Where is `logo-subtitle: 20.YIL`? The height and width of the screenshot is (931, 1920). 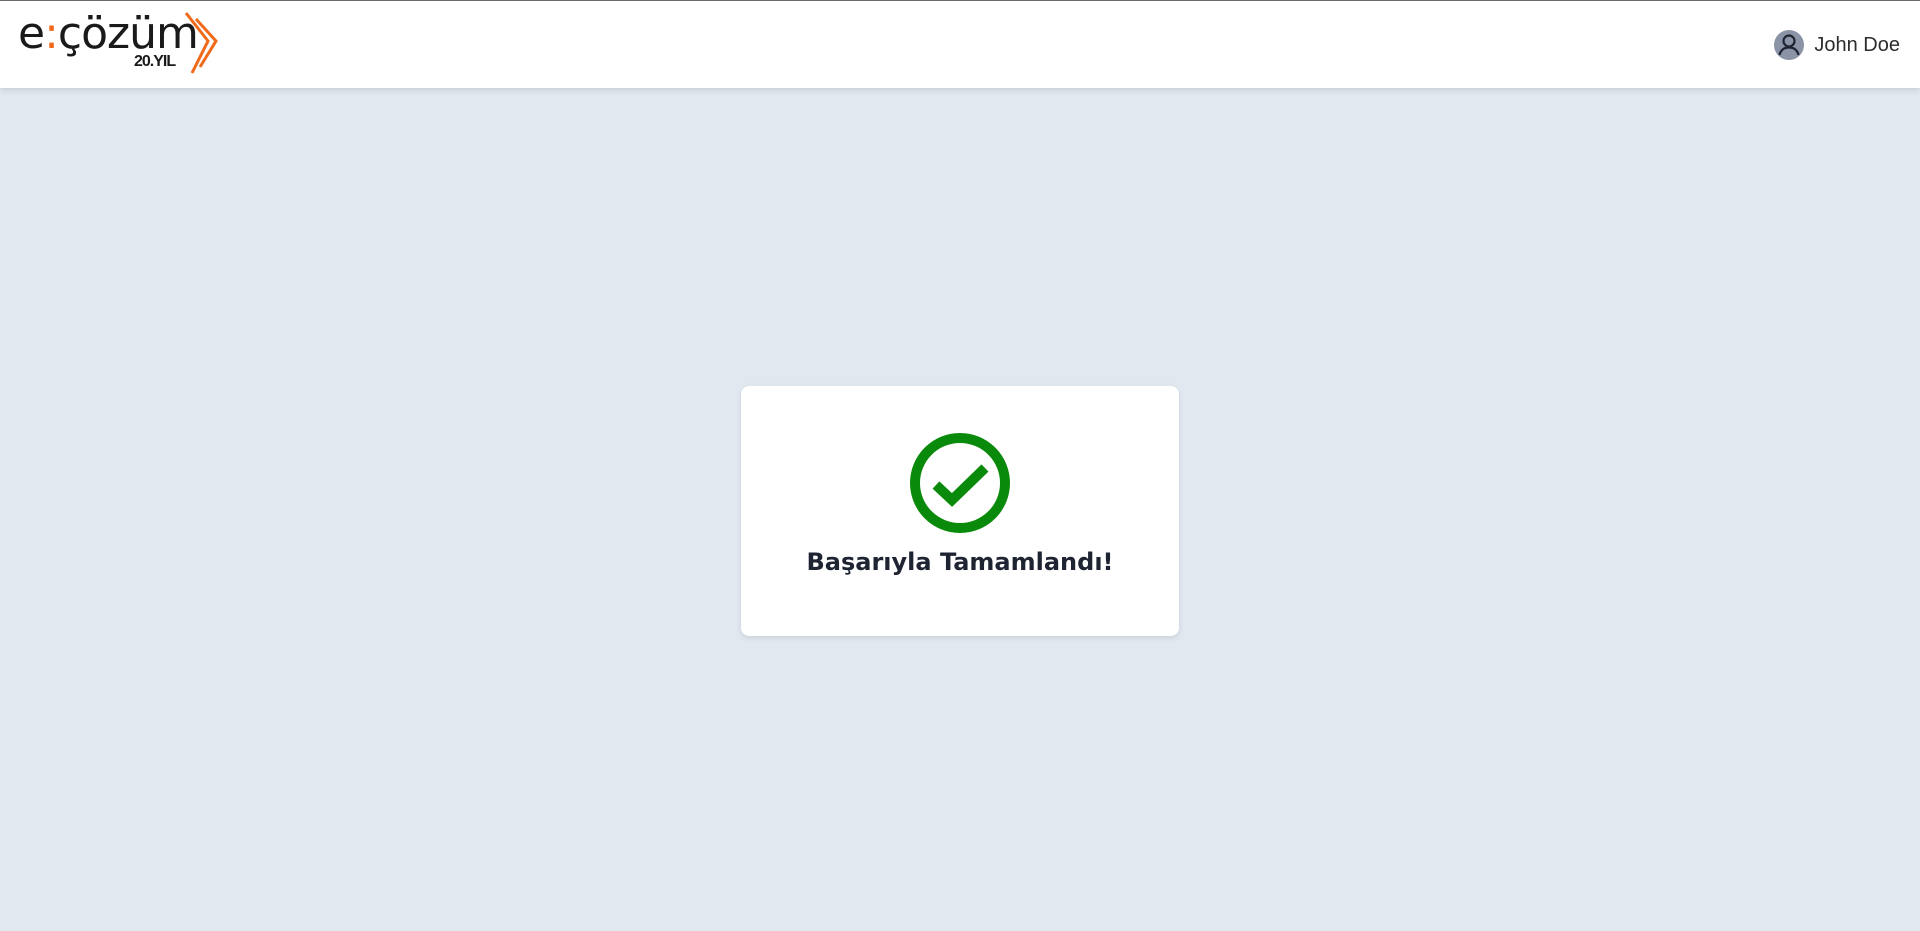
logo-subtitle: 20.YIL is located at coordinates (155, 61).